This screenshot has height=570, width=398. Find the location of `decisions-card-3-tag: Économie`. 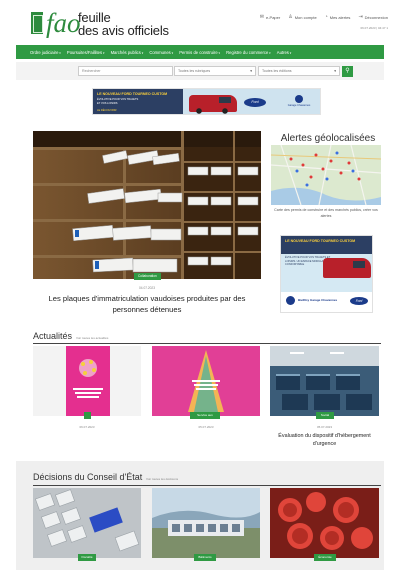

decisions-card-3-tag: Économie is located at coordinates (325, 557).